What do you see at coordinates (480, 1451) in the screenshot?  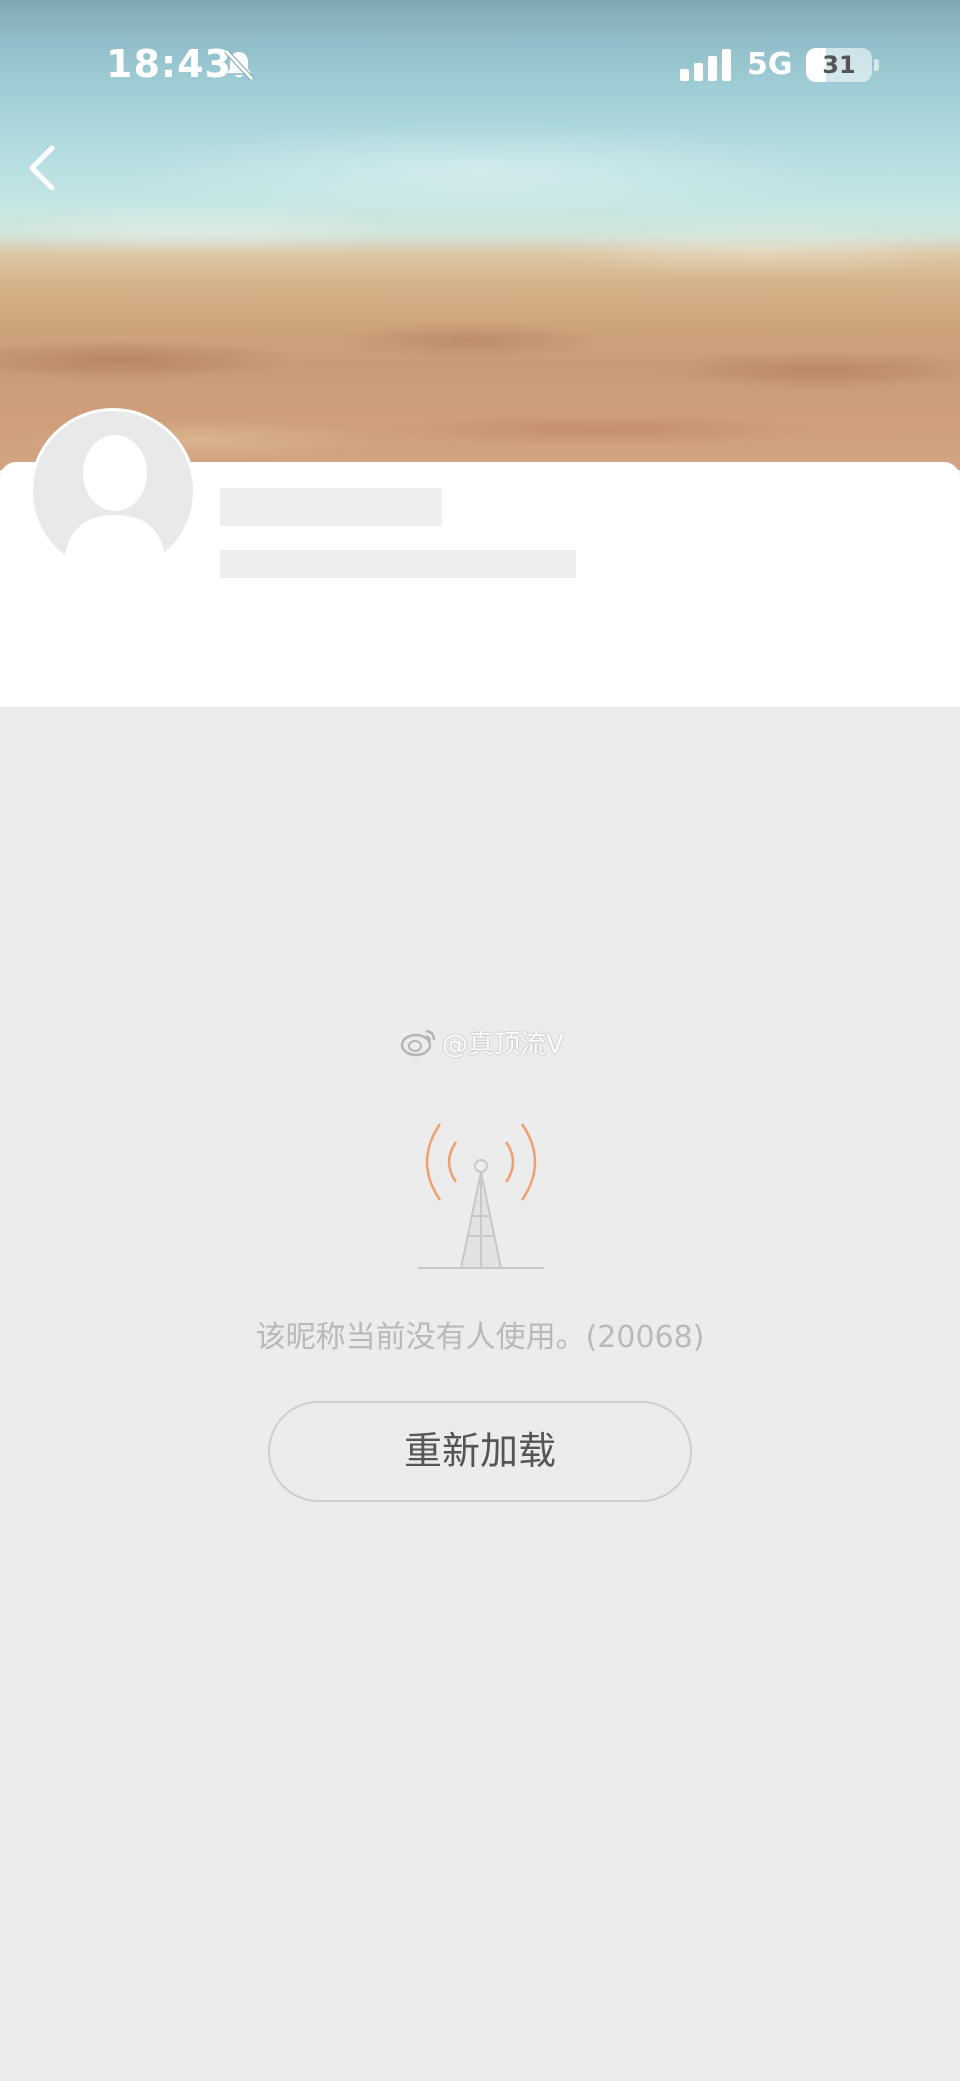 I see `reload-button: 重新加载` at bounding box center [480, 1451].